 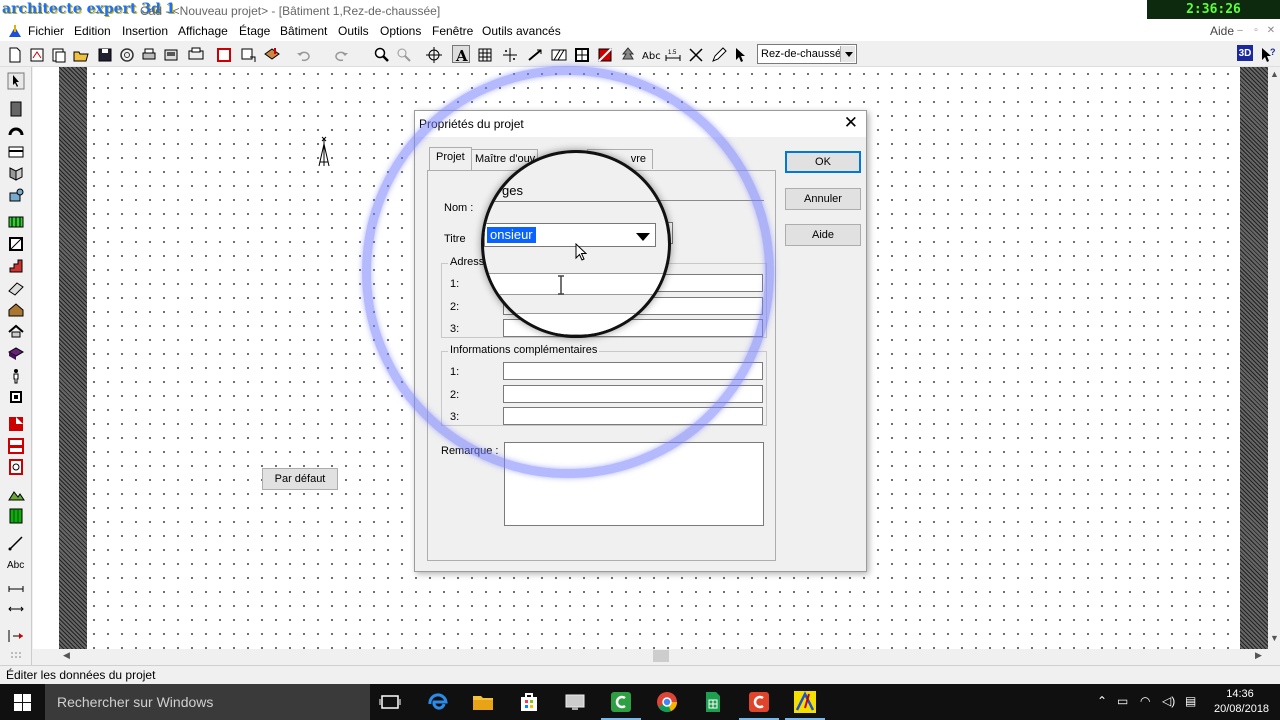 What do you see at coordinates (1274, 74) in the screenshot?
I see `scroll-up-icon: ▲` at bounding box center [1274, 74].